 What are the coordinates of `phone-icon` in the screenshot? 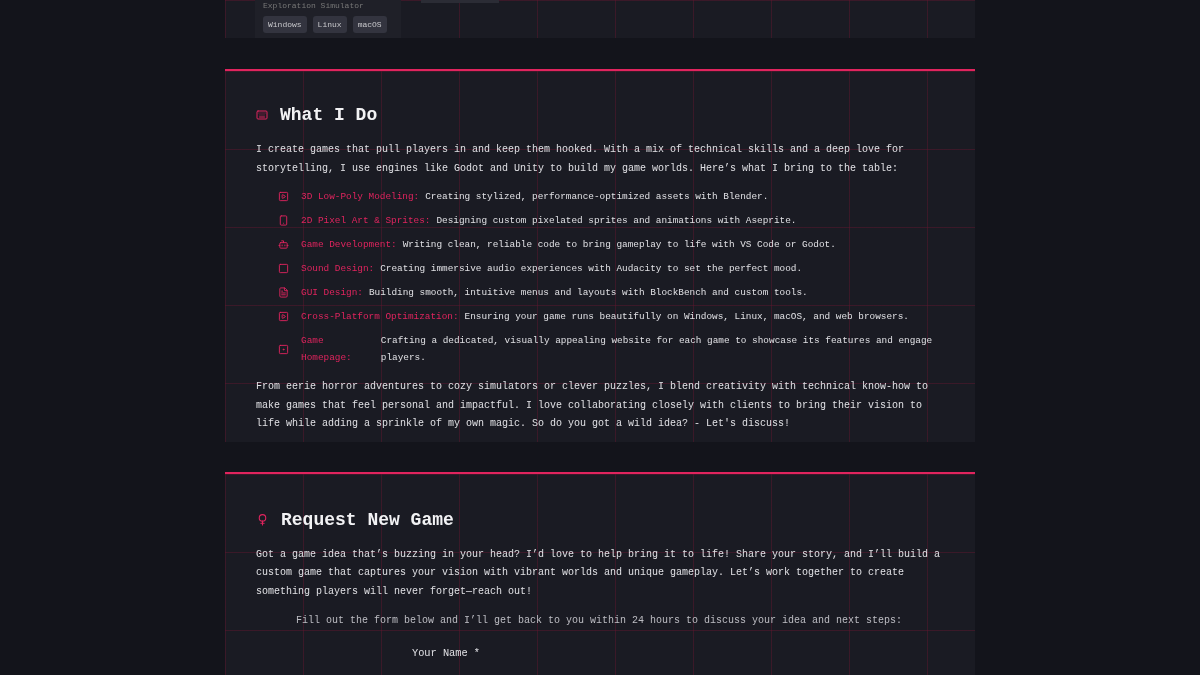 It's located at (283, 220).